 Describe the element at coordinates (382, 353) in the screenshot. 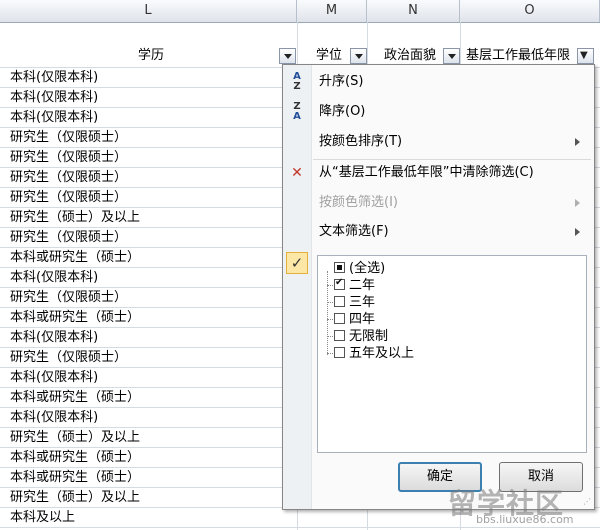

I see `filter-option-label: 五年及以上` at that location.